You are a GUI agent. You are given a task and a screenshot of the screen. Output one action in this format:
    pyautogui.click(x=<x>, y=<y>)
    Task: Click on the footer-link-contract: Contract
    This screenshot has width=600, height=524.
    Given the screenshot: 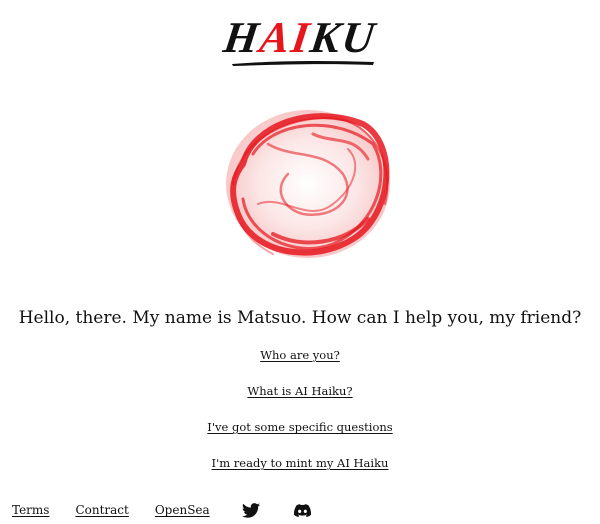 What is the action you would take?
    pyautogui.click(x=101, y=510)
    